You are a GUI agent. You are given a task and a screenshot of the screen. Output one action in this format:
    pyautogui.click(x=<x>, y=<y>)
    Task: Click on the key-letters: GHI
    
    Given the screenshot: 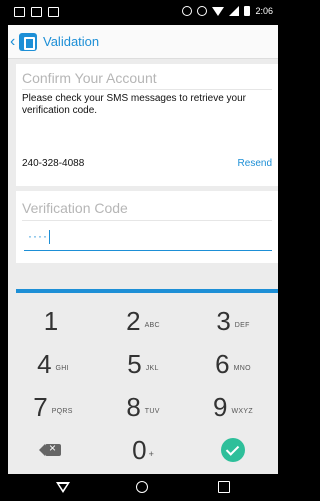 What is the action you would take?
    pyautogui.click(x=62, y=368)
    